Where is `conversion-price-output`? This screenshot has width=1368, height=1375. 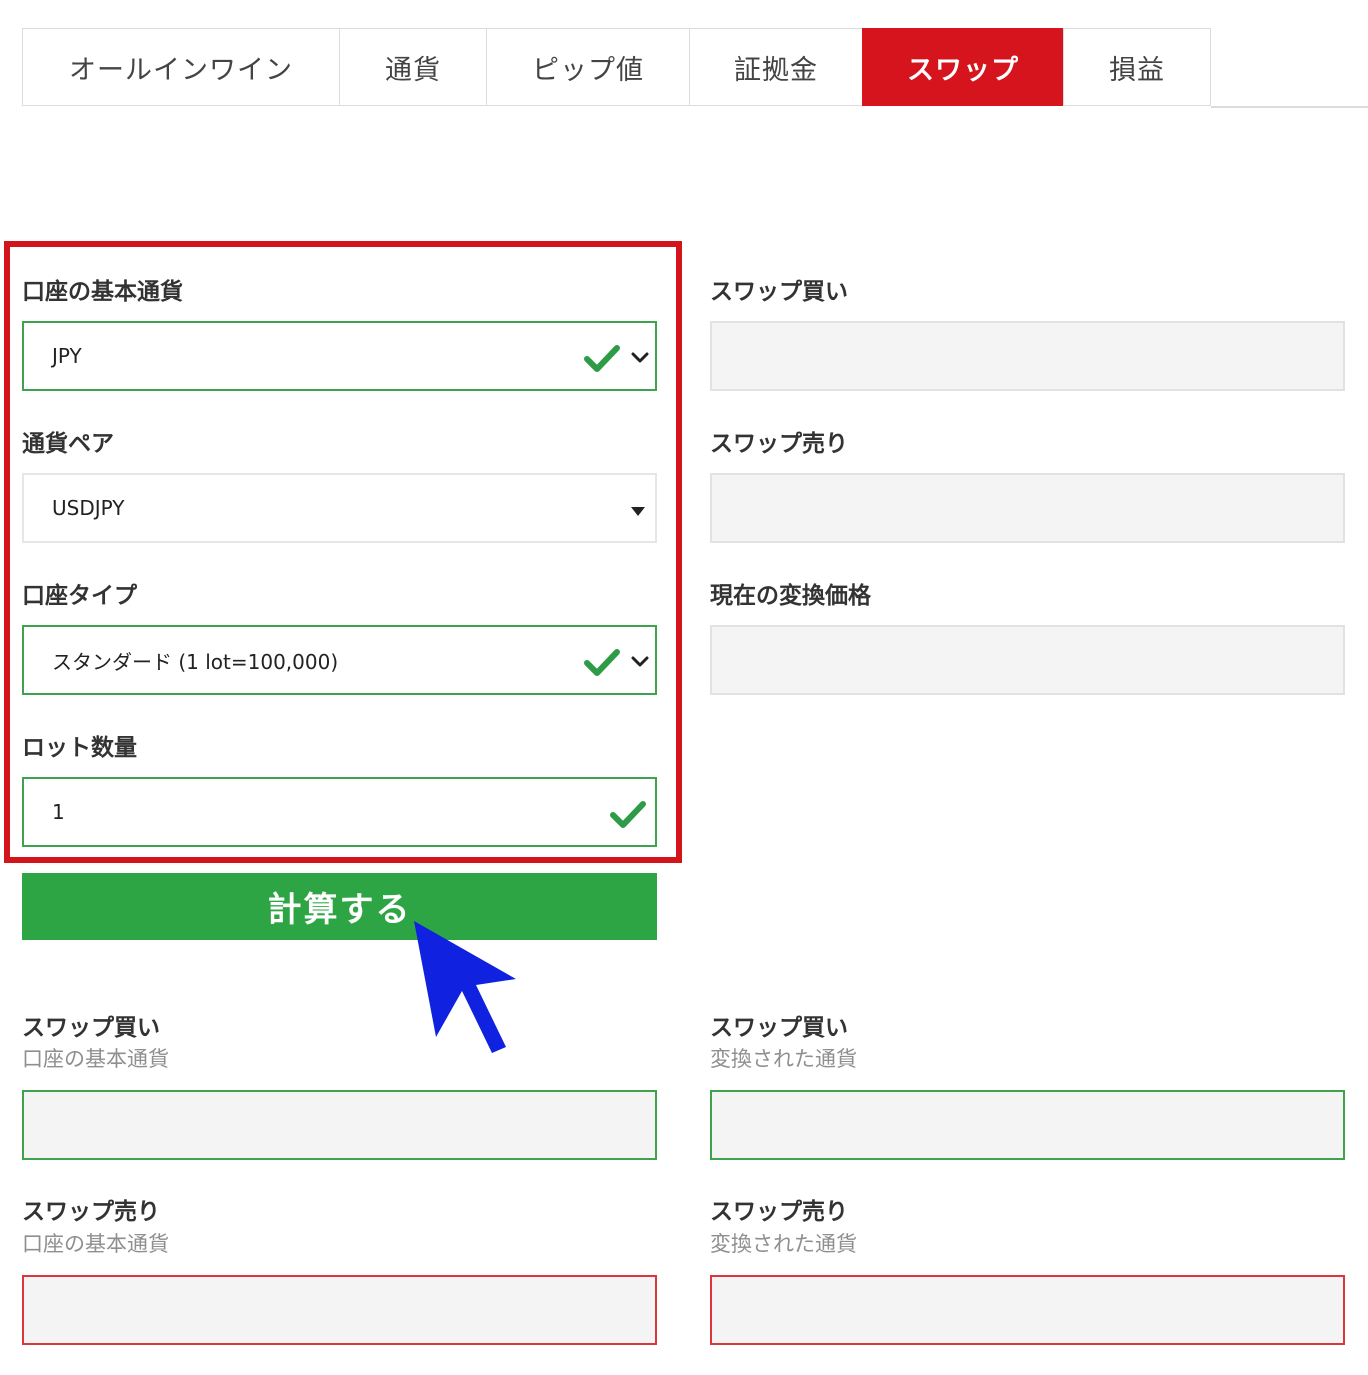
conversion-price-output is located at coordinates (1027, 660).